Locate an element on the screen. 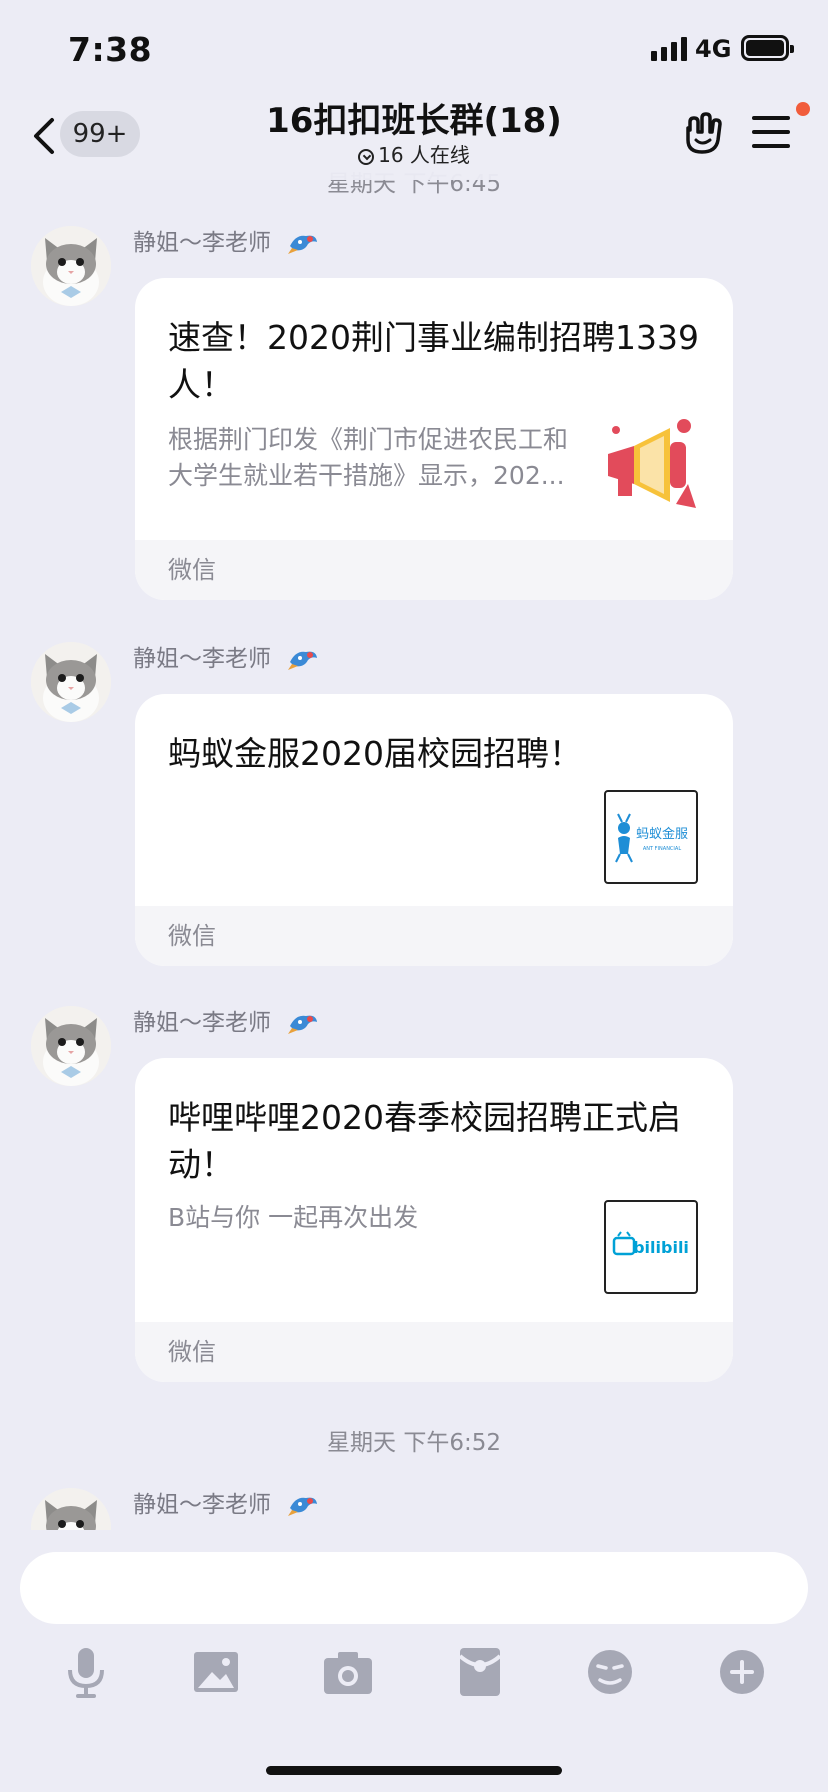 The height and width of the screenshot is (1792, 828). back-arrow-icon is located at coordinates (44, 136).